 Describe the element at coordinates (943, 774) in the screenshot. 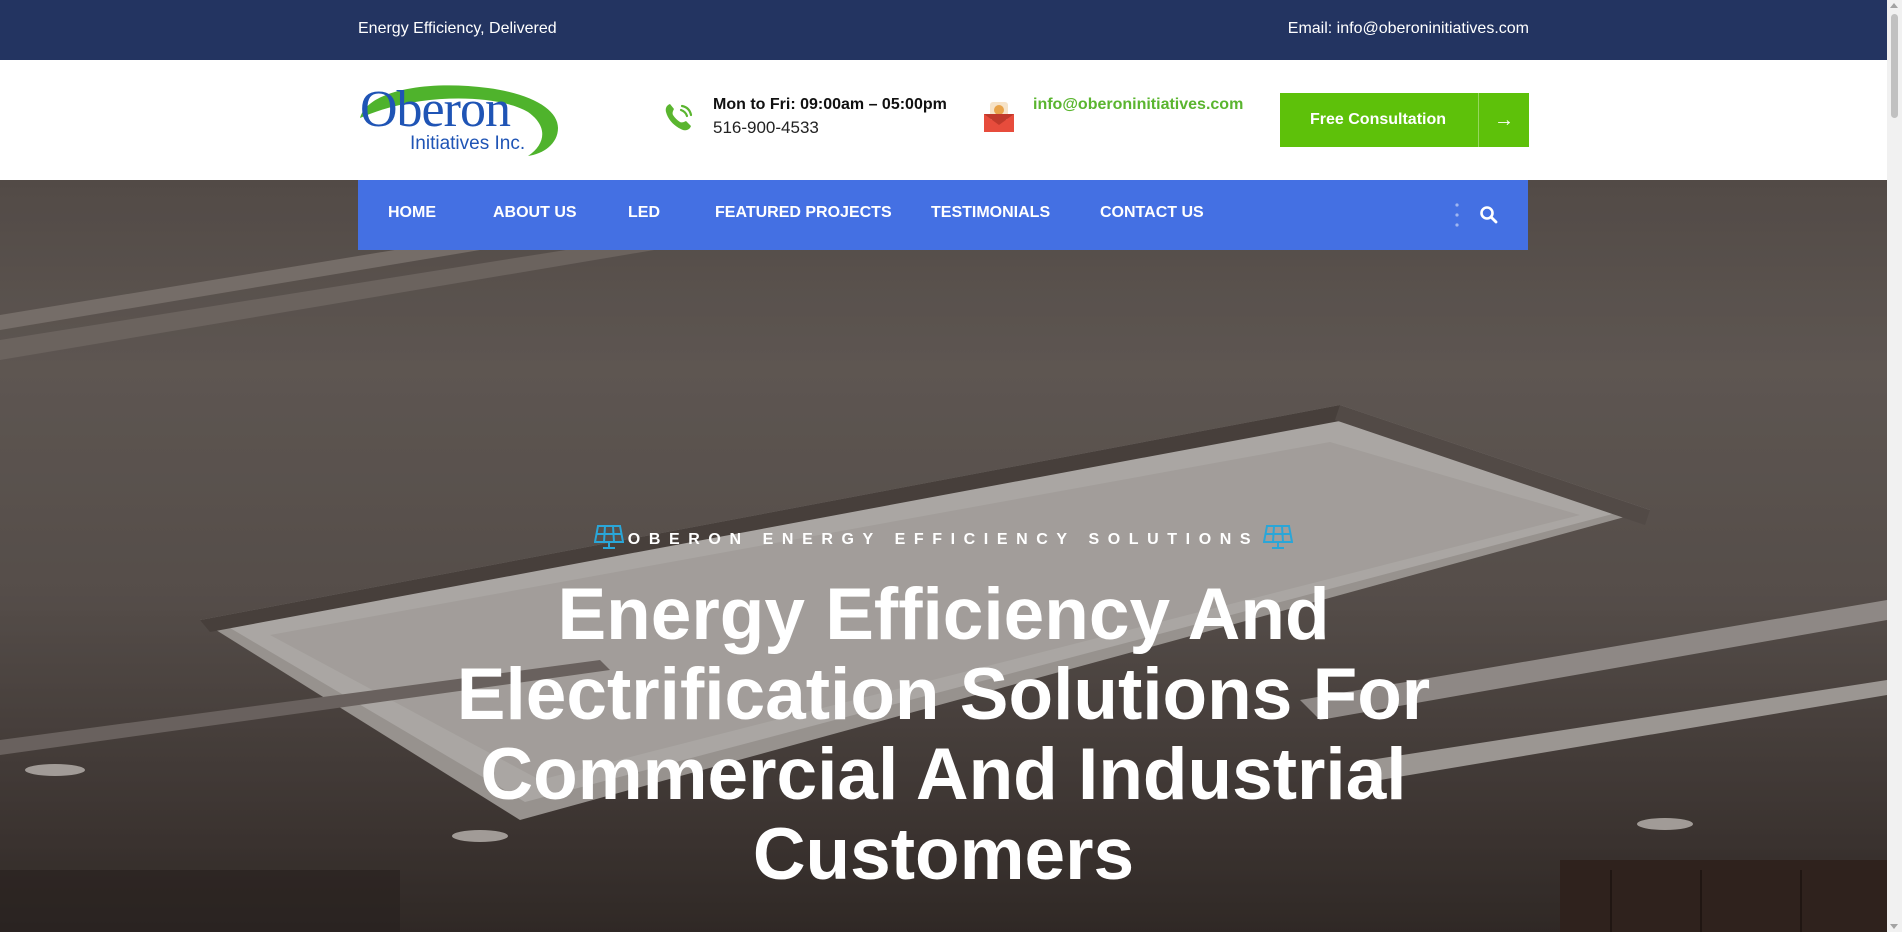

I see `headline-line: Commercial And Industrial` at that location.